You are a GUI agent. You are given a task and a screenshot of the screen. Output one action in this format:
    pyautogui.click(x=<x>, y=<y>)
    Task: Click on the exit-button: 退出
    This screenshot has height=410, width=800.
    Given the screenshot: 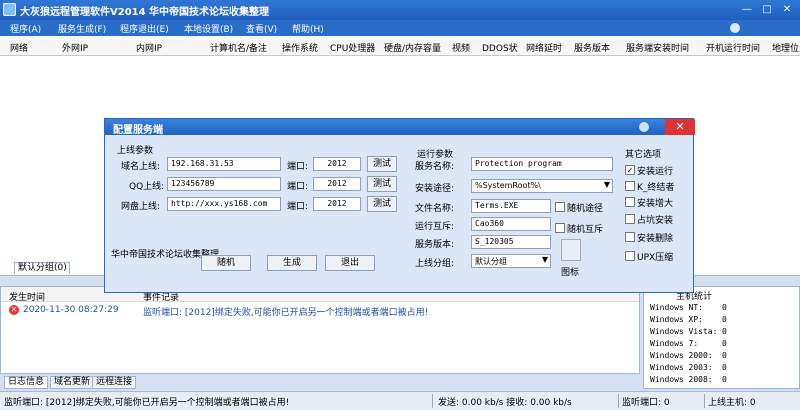 What is the action you would take?
    pyautogui.click(x=350, y=263)
    